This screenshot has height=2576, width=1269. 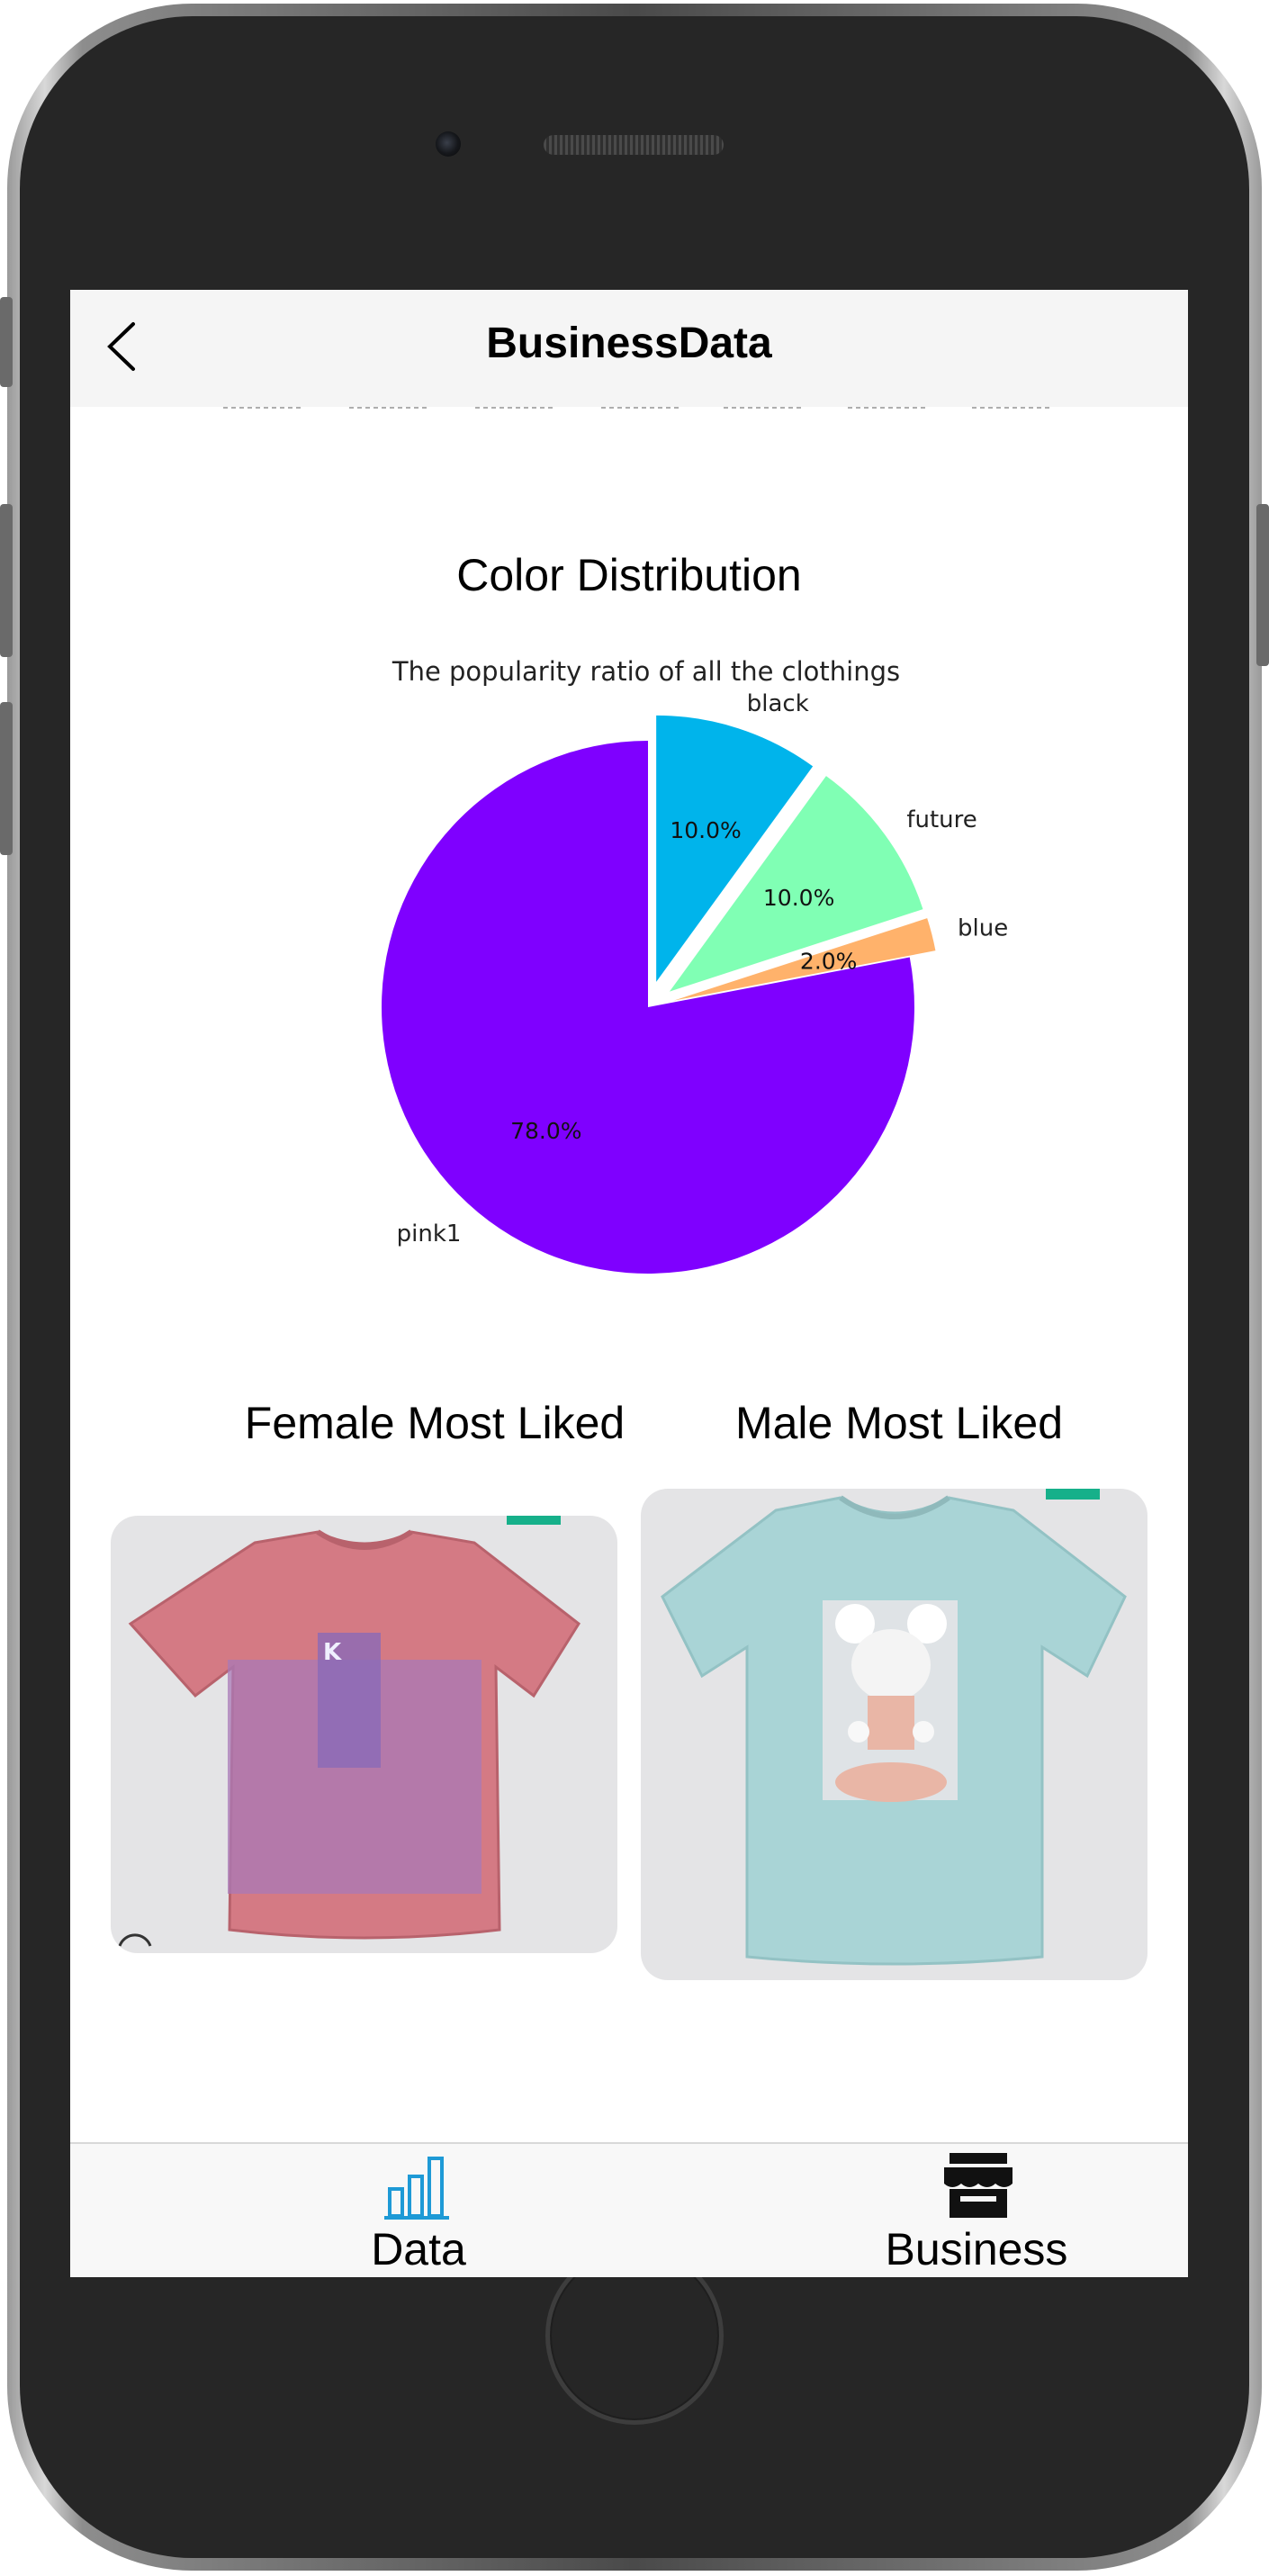 What do you see at coordinates (629, 2209) in the screenshot?
I see `bottom-tab-bar: Data Business` at bounding box center [629, 2209].